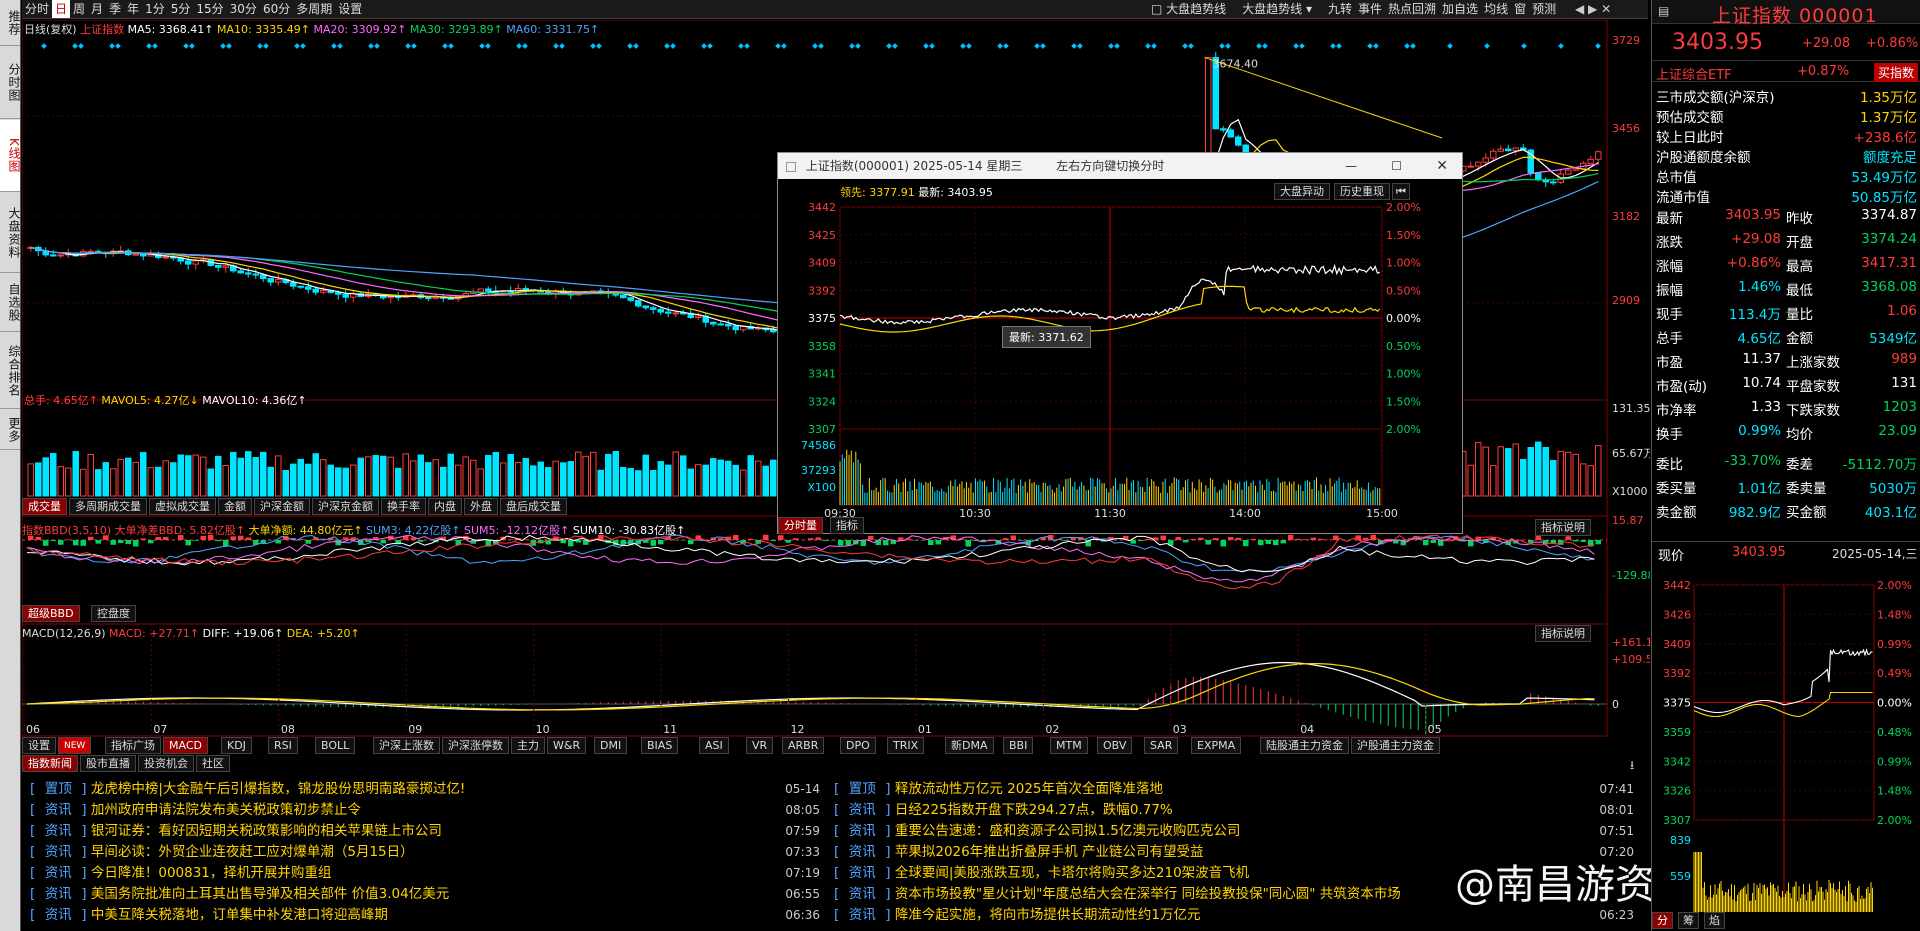 This screenshot has width=1920, height=931. Describe the element at coordinates (1234, 810) in the screenshot. I see `news-right-row: [资讯] 日经225指数开盘下跌294.27点，跌幅0.77% 08:01` at that location.